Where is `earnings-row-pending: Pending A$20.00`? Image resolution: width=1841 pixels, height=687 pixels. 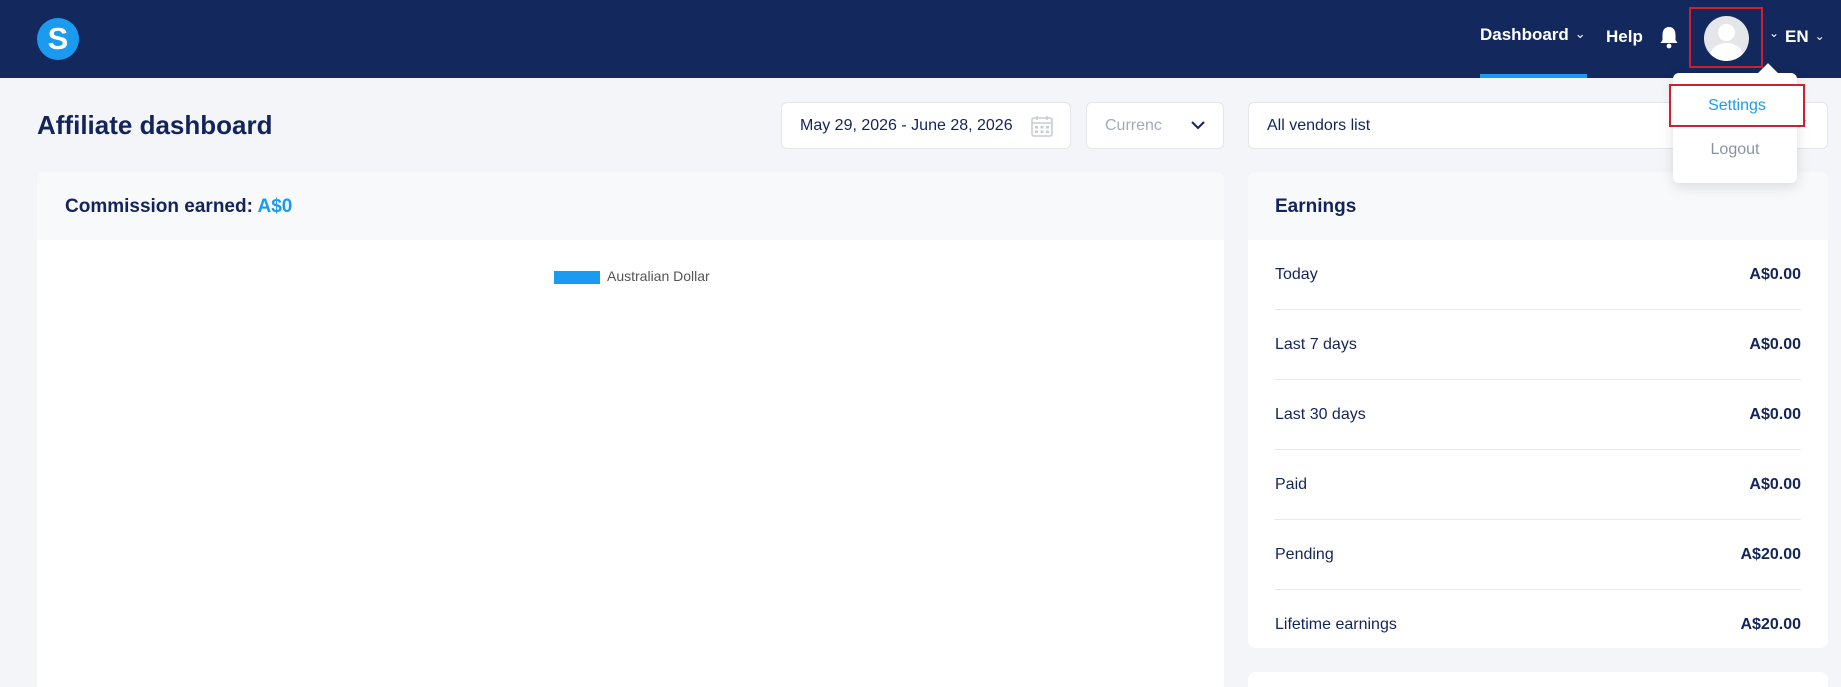 earnings-row-pending: Pending A$20.00 is located at coordinates (1538, 555).